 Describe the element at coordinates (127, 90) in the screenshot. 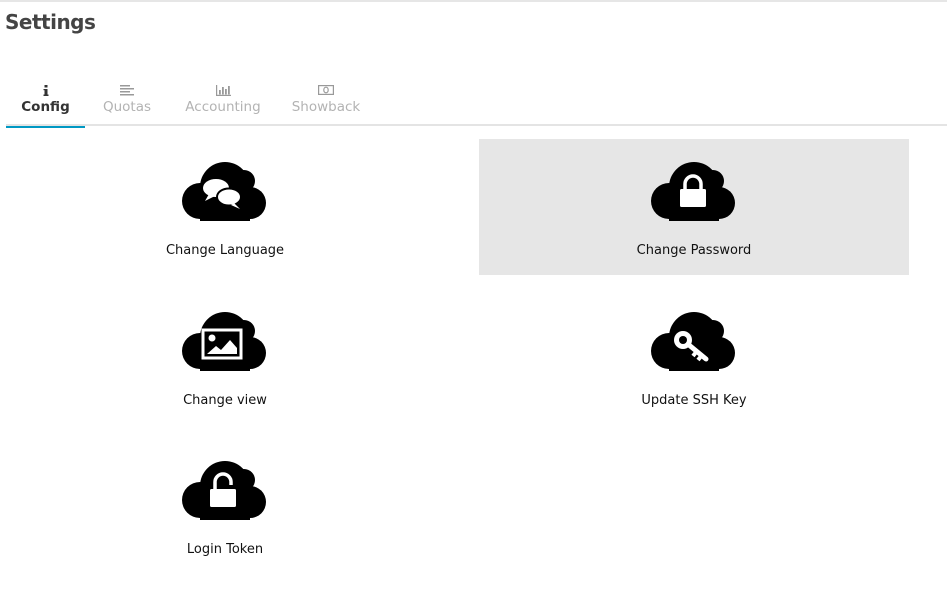

I see `align-left-icon` at that location.